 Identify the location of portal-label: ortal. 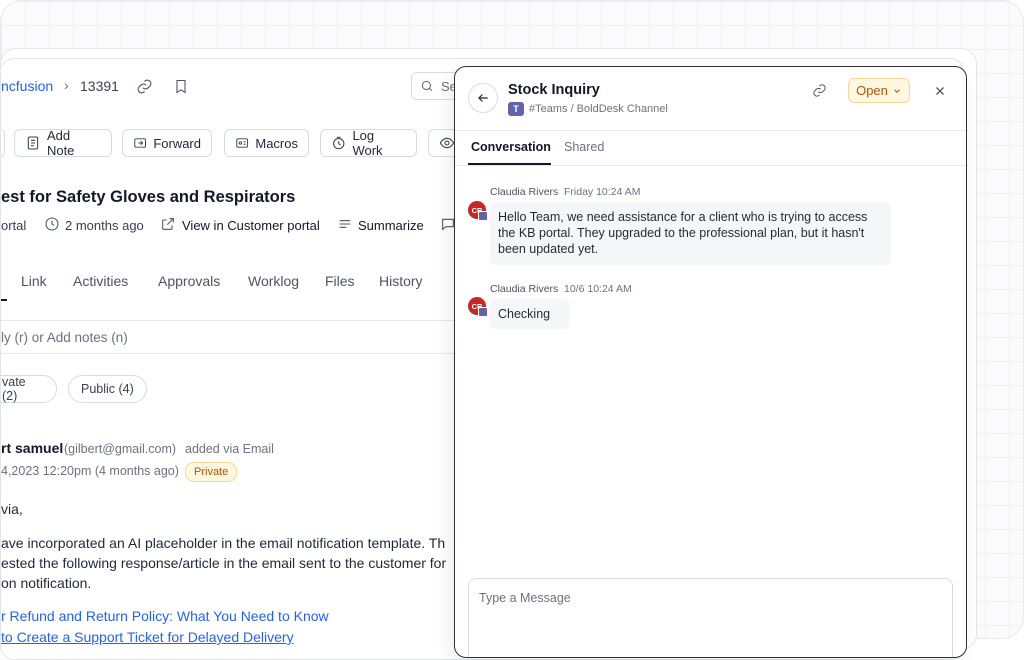
(14, 225).